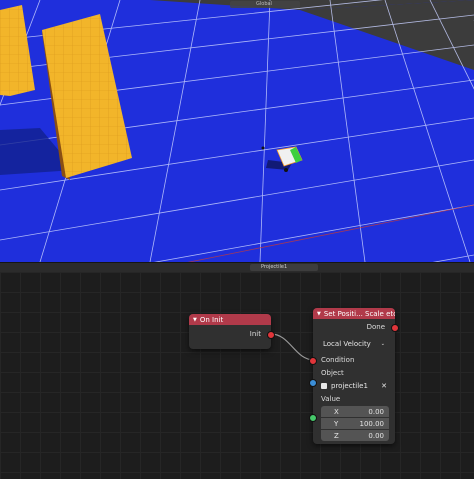 This screenshot has height=479, width=474. Describe the element at coordinates (292, 347) in the screenshot. I see `node-links` at that location.